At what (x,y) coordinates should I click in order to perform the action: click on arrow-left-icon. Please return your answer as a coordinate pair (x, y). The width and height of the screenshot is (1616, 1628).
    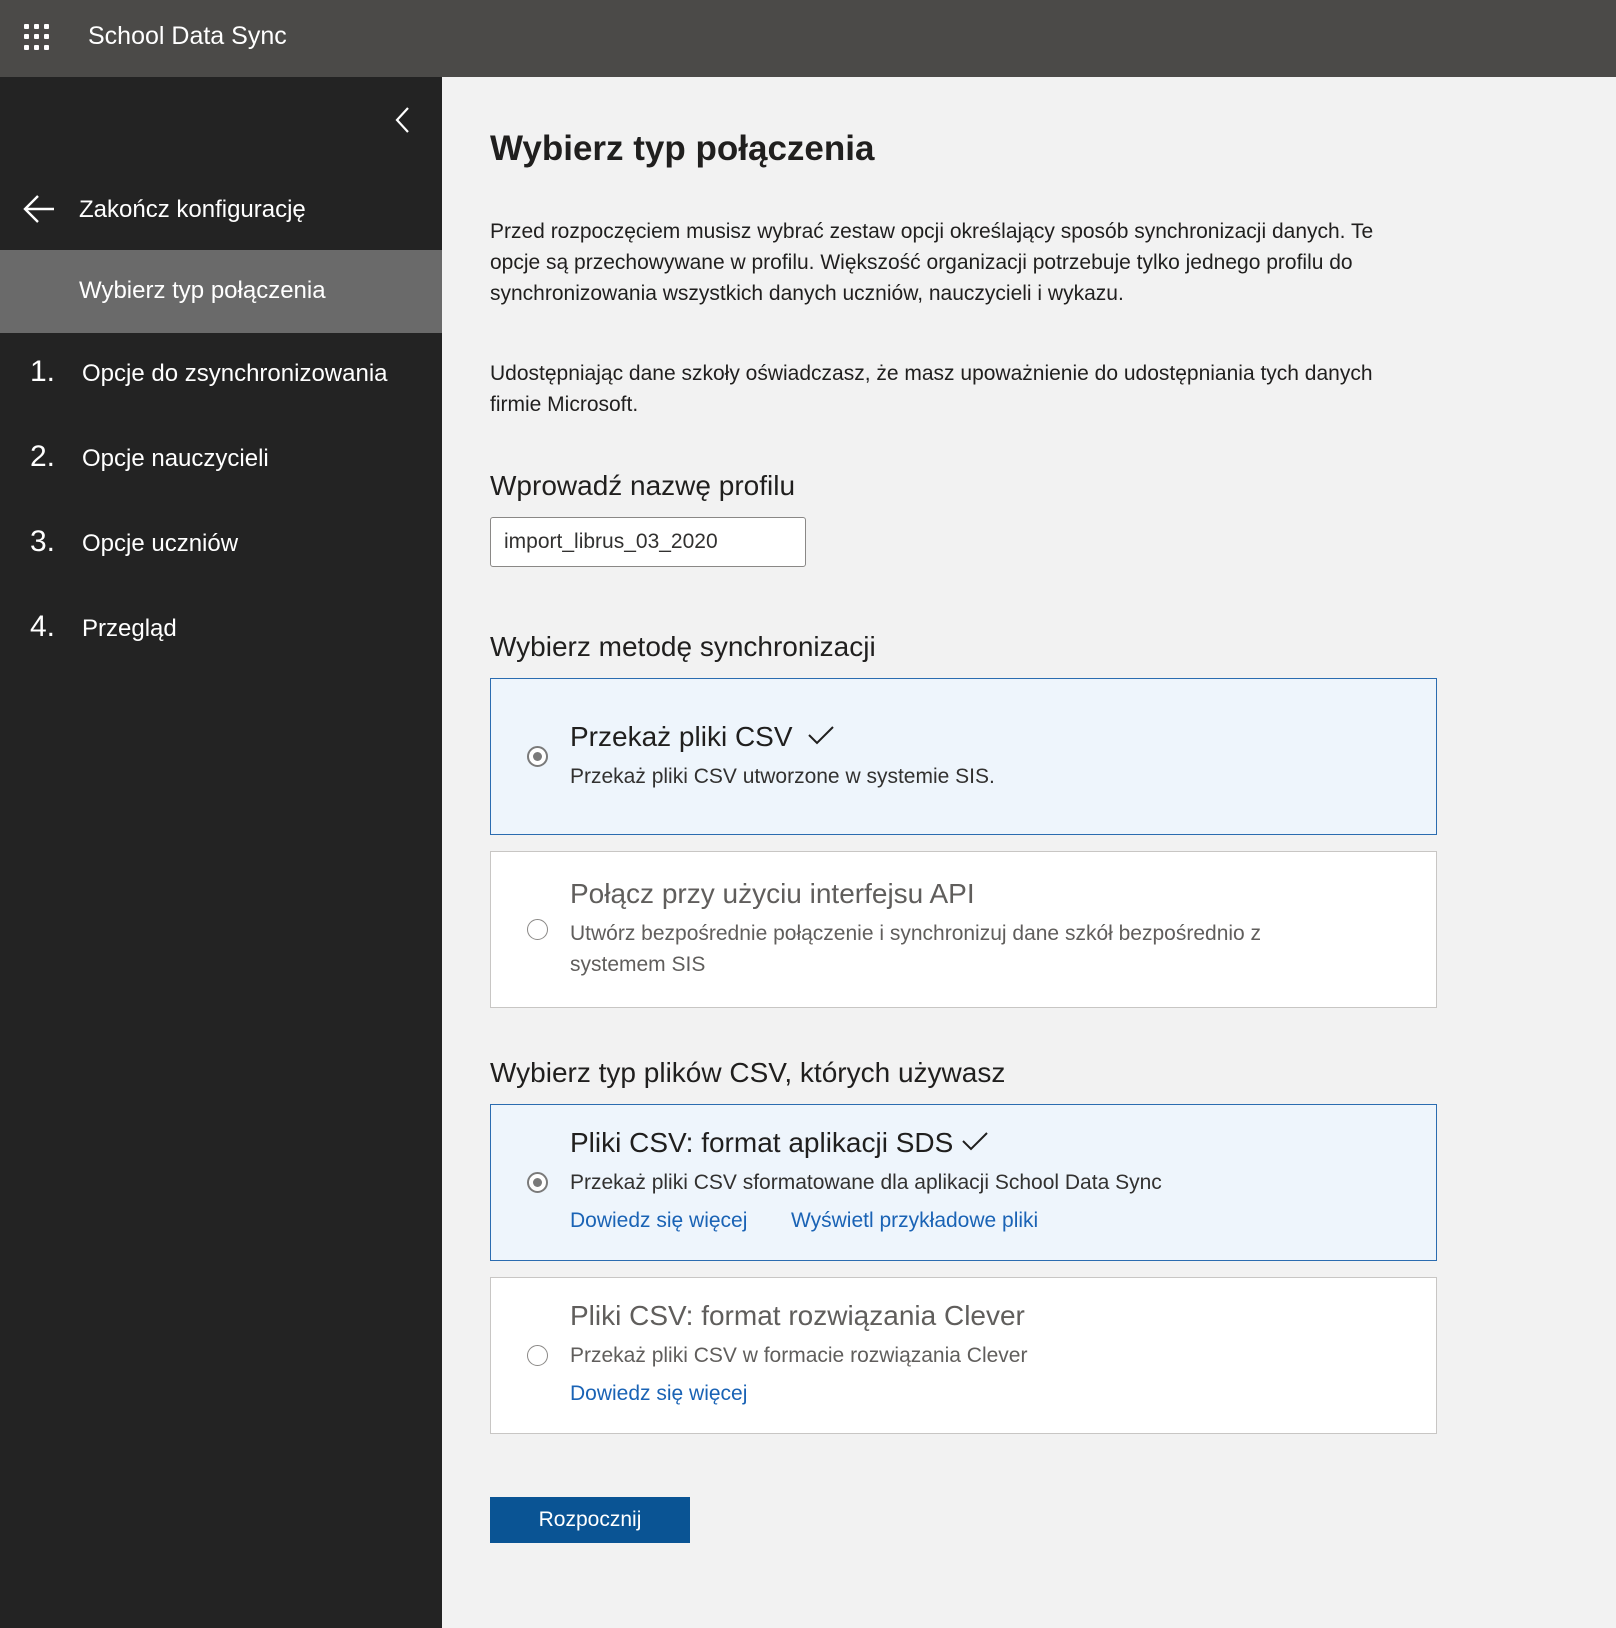
    Looking at the image, I should click on (38, 209).